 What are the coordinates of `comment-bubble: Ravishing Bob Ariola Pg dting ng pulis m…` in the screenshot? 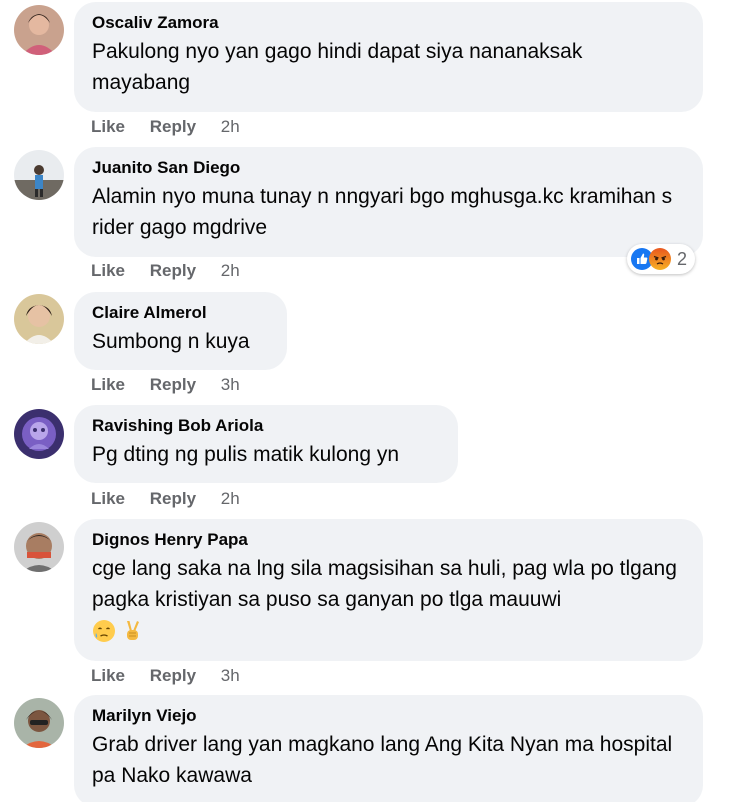 It's located at (266, 444).